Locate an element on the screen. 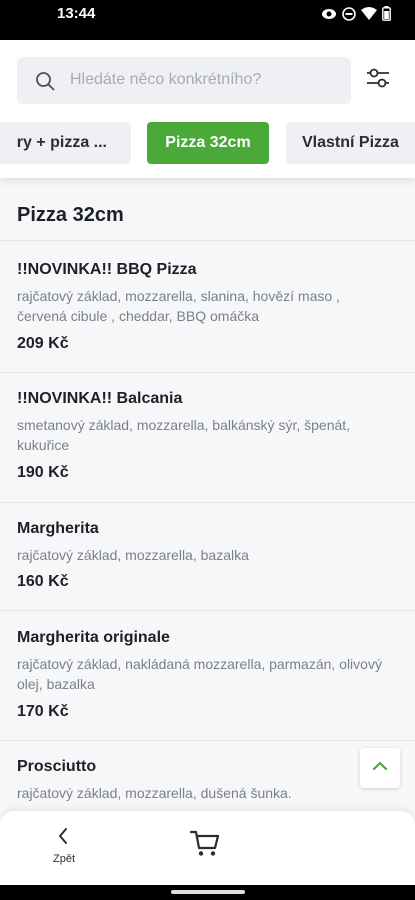 The height and width of the screenshot is (900, 415). chevron-left-icon is located at coordinates (63, 838).